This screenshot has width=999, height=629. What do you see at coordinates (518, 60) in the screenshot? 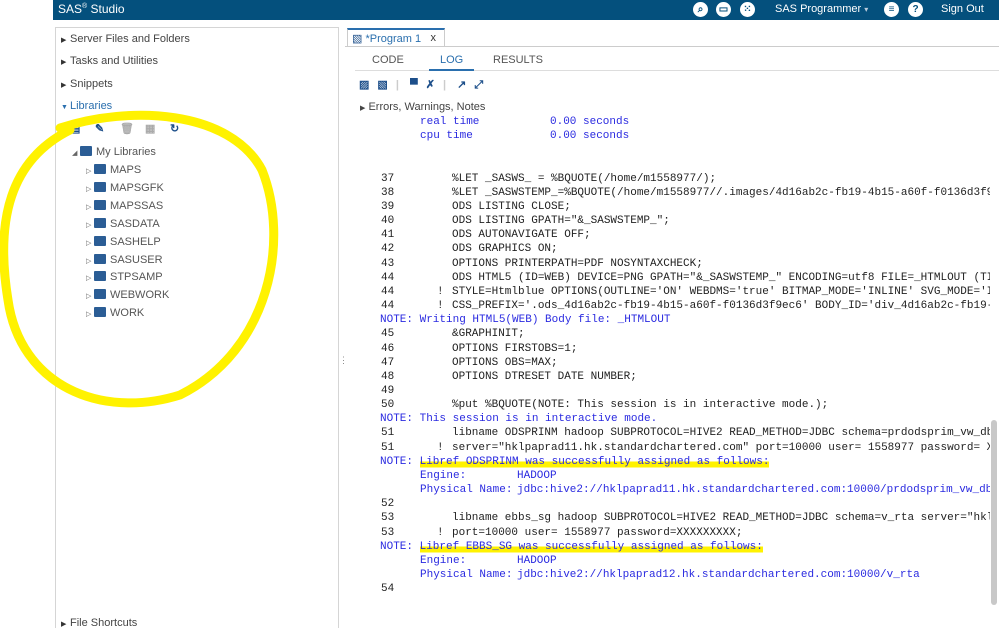
I see `tab-results: RESULTS` at bounding box center [518, 60].